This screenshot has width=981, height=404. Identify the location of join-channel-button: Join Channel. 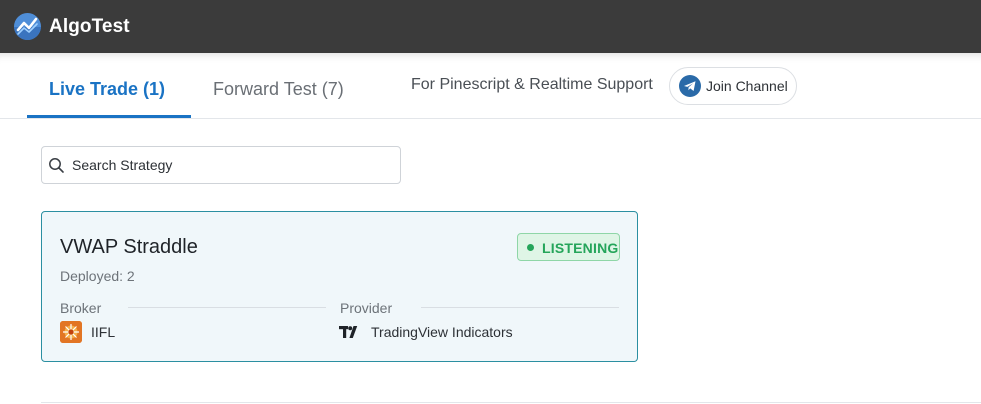
(733, 86).